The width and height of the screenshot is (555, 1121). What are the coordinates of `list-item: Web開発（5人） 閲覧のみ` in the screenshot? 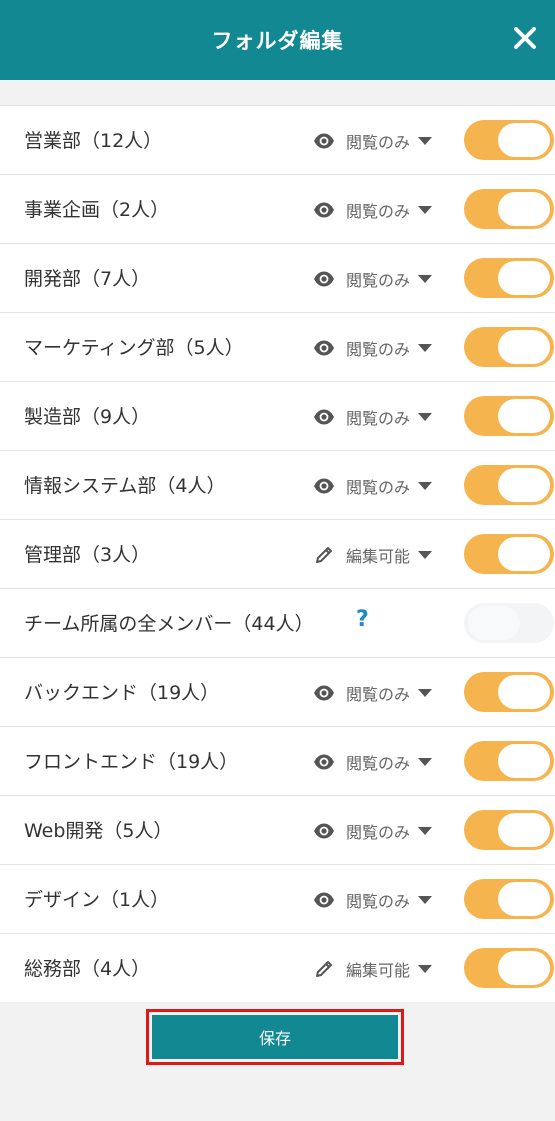 It's located at (277, 829).